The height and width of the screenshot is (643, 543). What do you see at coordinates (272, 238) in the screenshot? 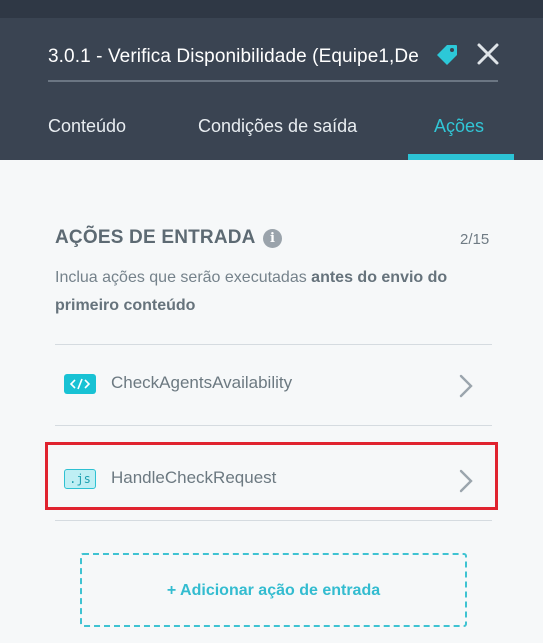
I see `info-icon: i` at bounding box center [272, 238].